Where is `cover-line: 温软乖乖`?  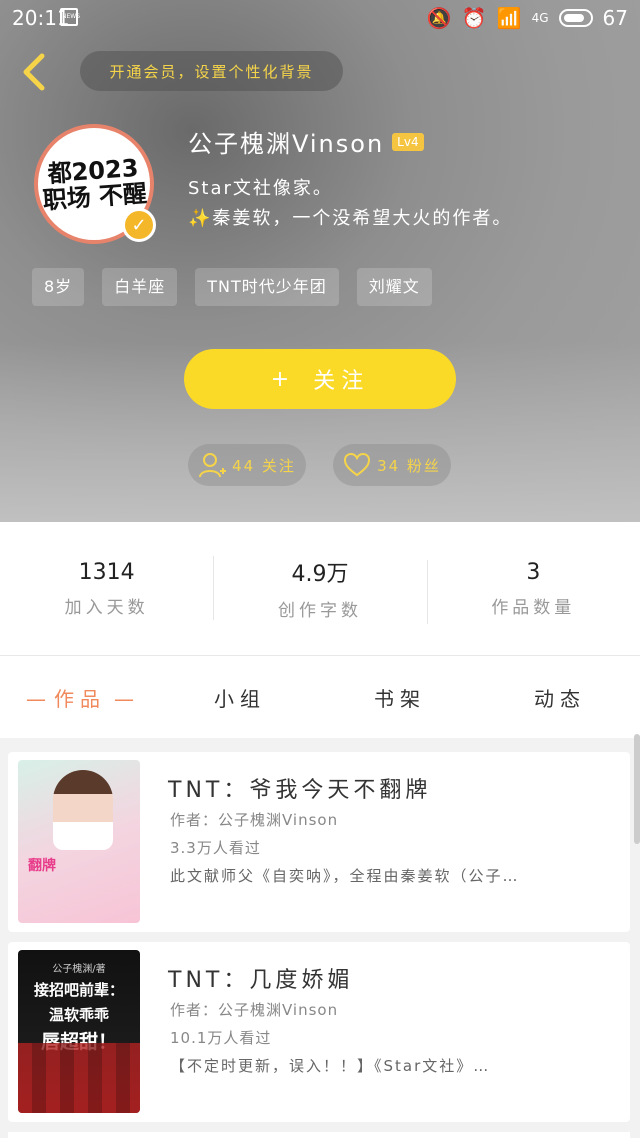 cover-line: 温软乖乖 is located at coordinates (78, 1015).